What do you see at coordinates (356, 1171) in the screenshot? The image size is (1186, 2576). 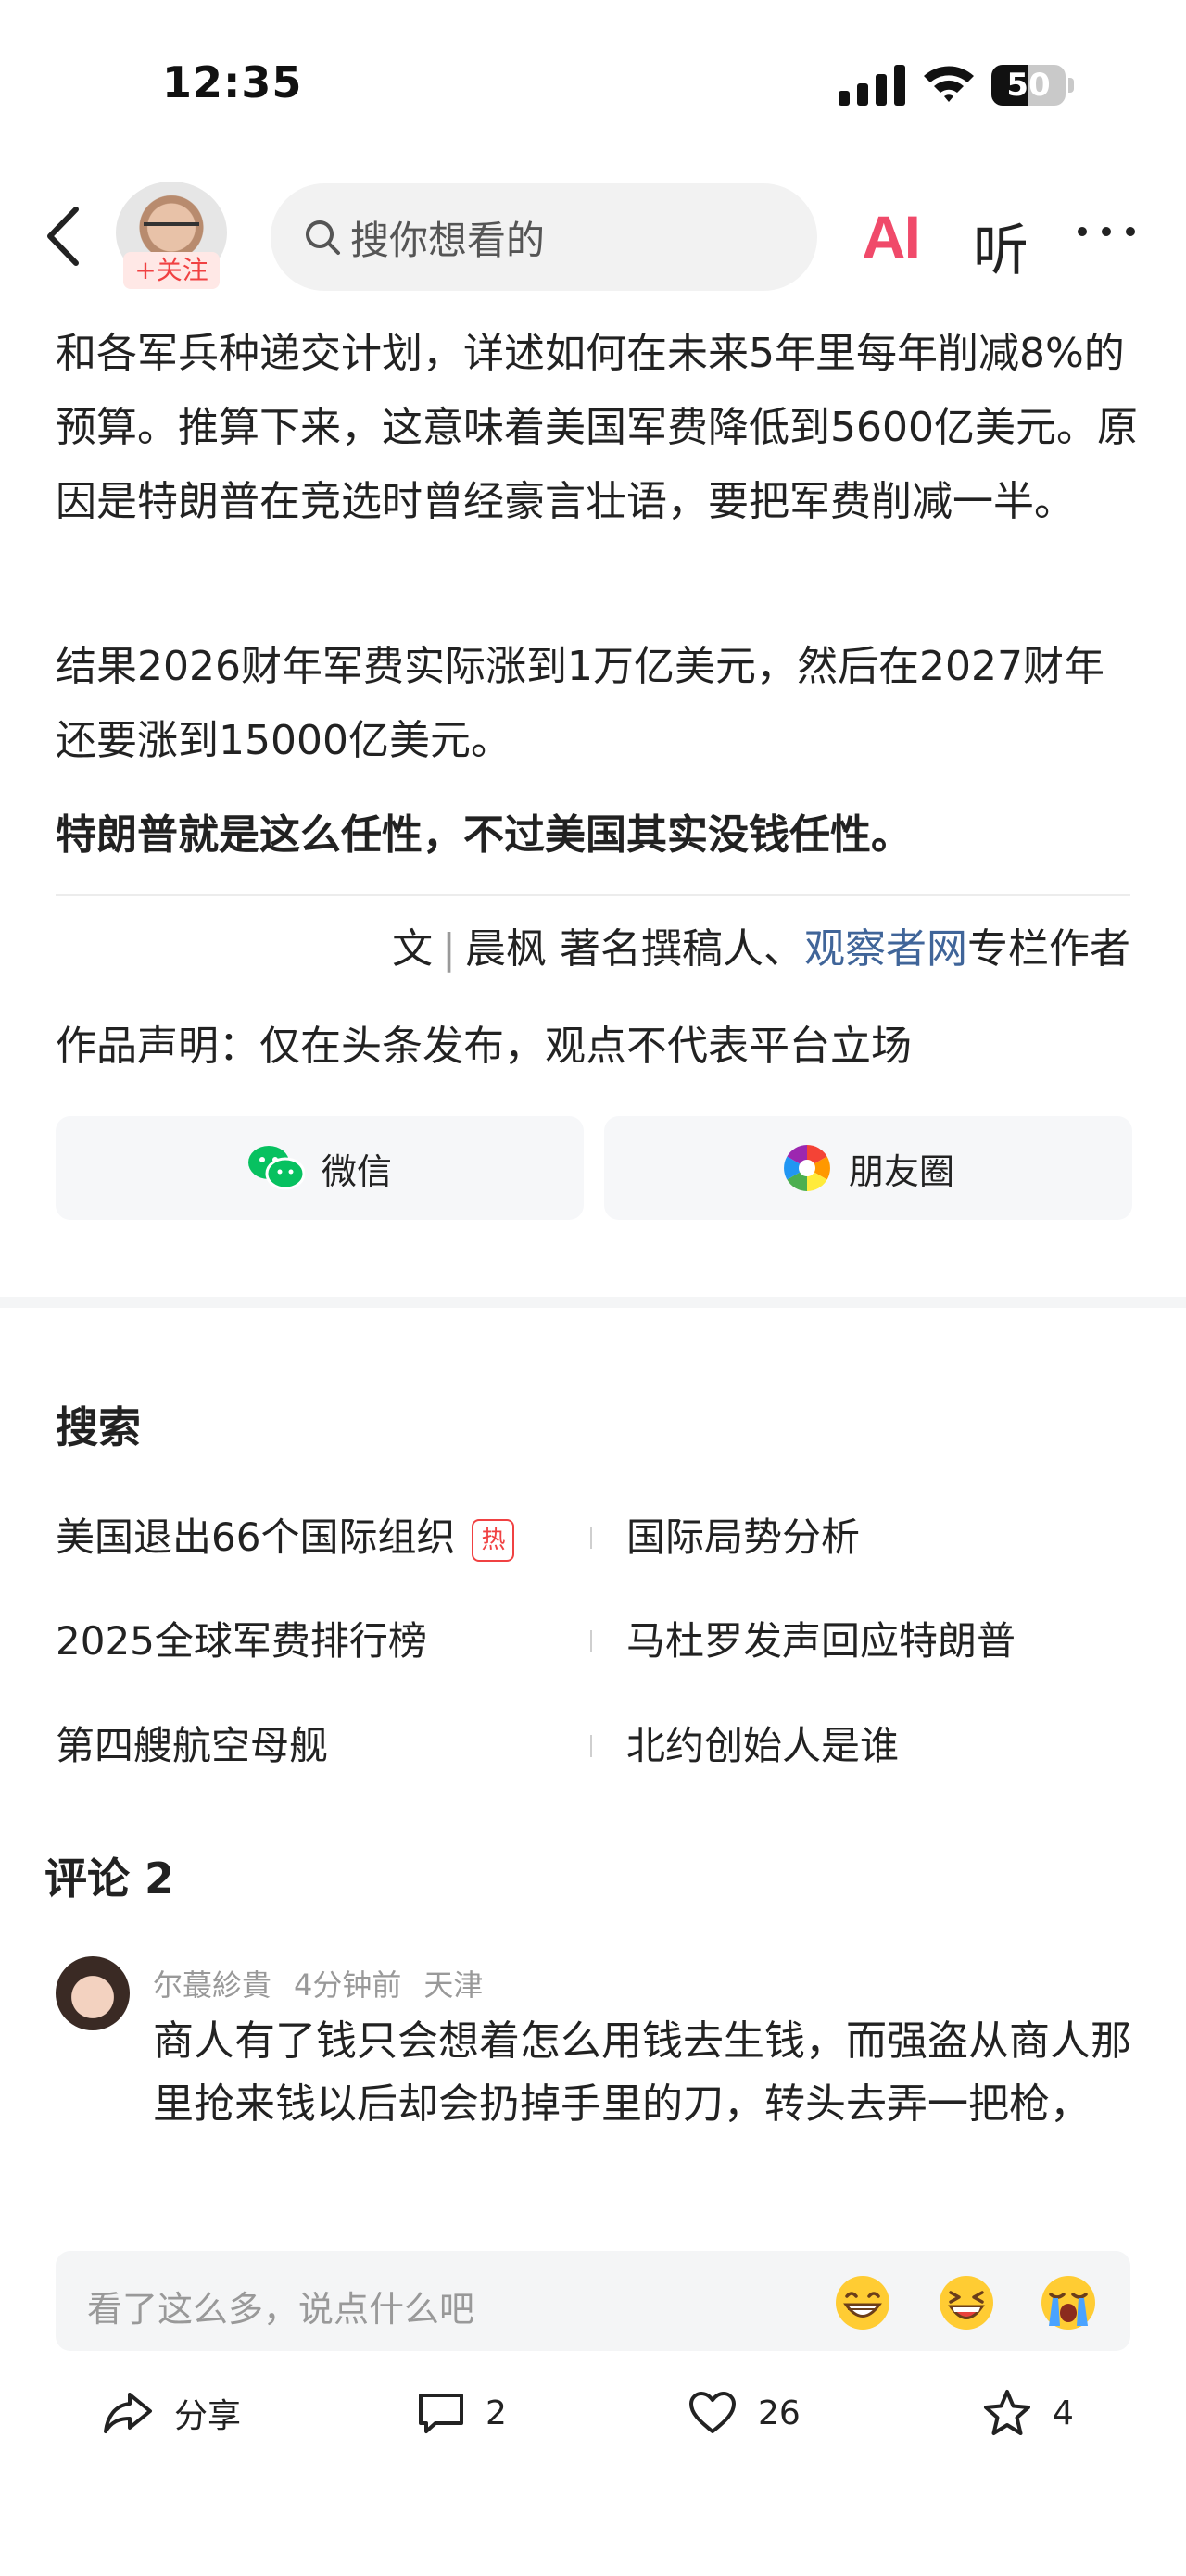 I see `share-wechat-label: 微信` at bounding box center [356, 1171].